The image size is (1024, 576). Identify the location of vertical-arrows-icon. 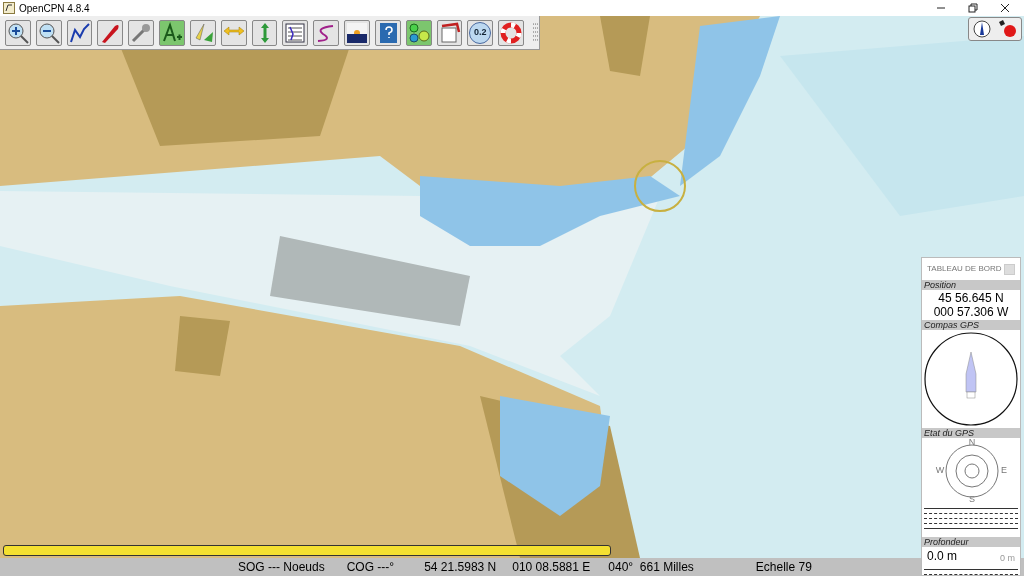
(264, 32).